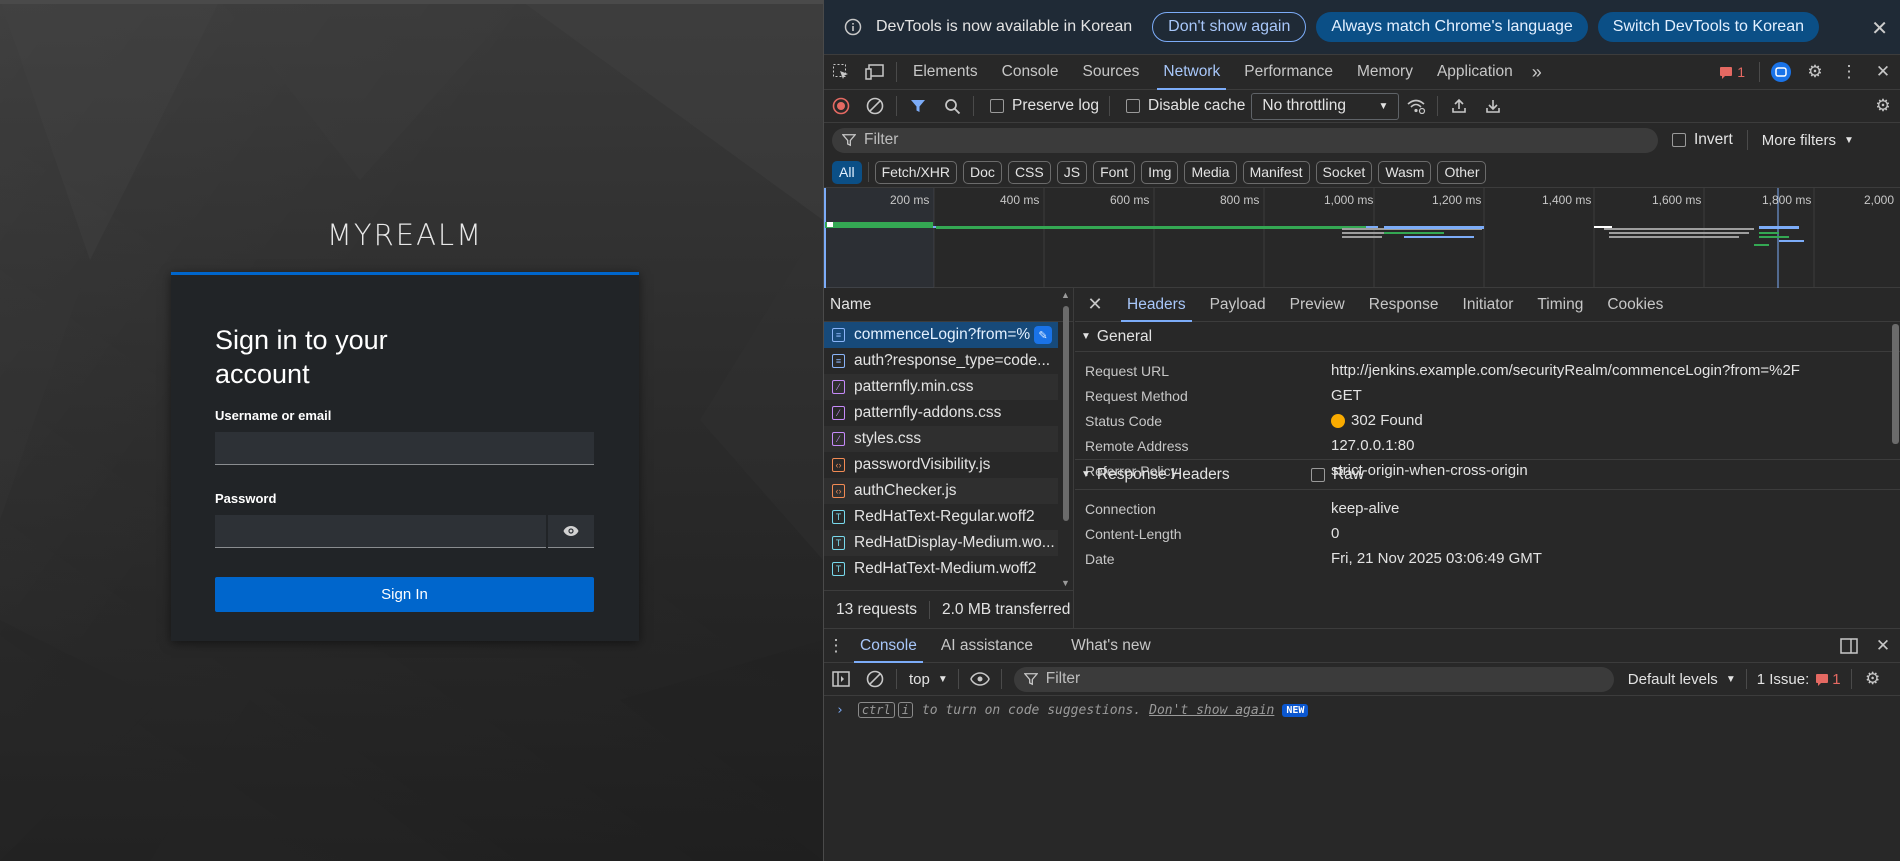  Describe the element at coordinates (941, 569) in the screenshot. I see `request-row: T RedHatText-Medium.woff2` at that location.